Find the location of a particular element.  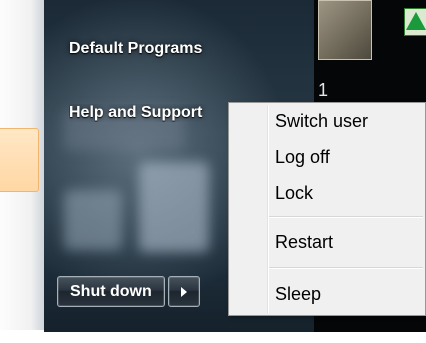

chevron-right-icon is located at coordinates (183, 291).